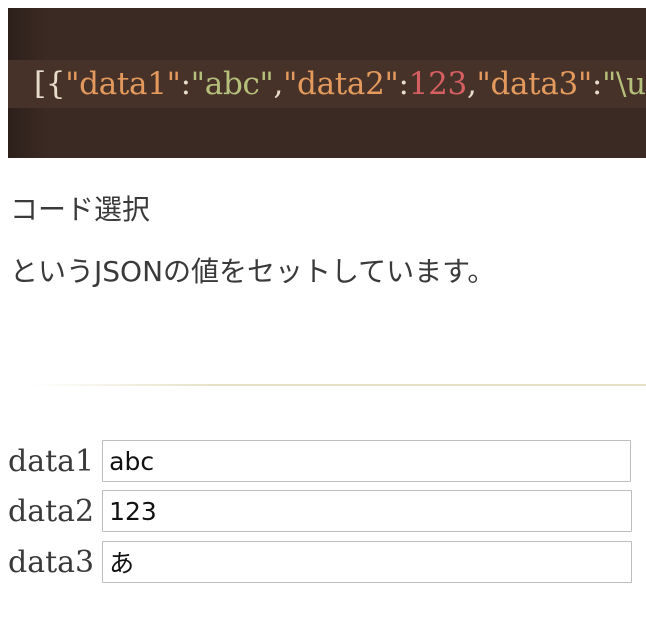 Image resolution: width=646 pixels, height=626 pixels. I want to click on code-select-text: コード選択, so click(80, 209).